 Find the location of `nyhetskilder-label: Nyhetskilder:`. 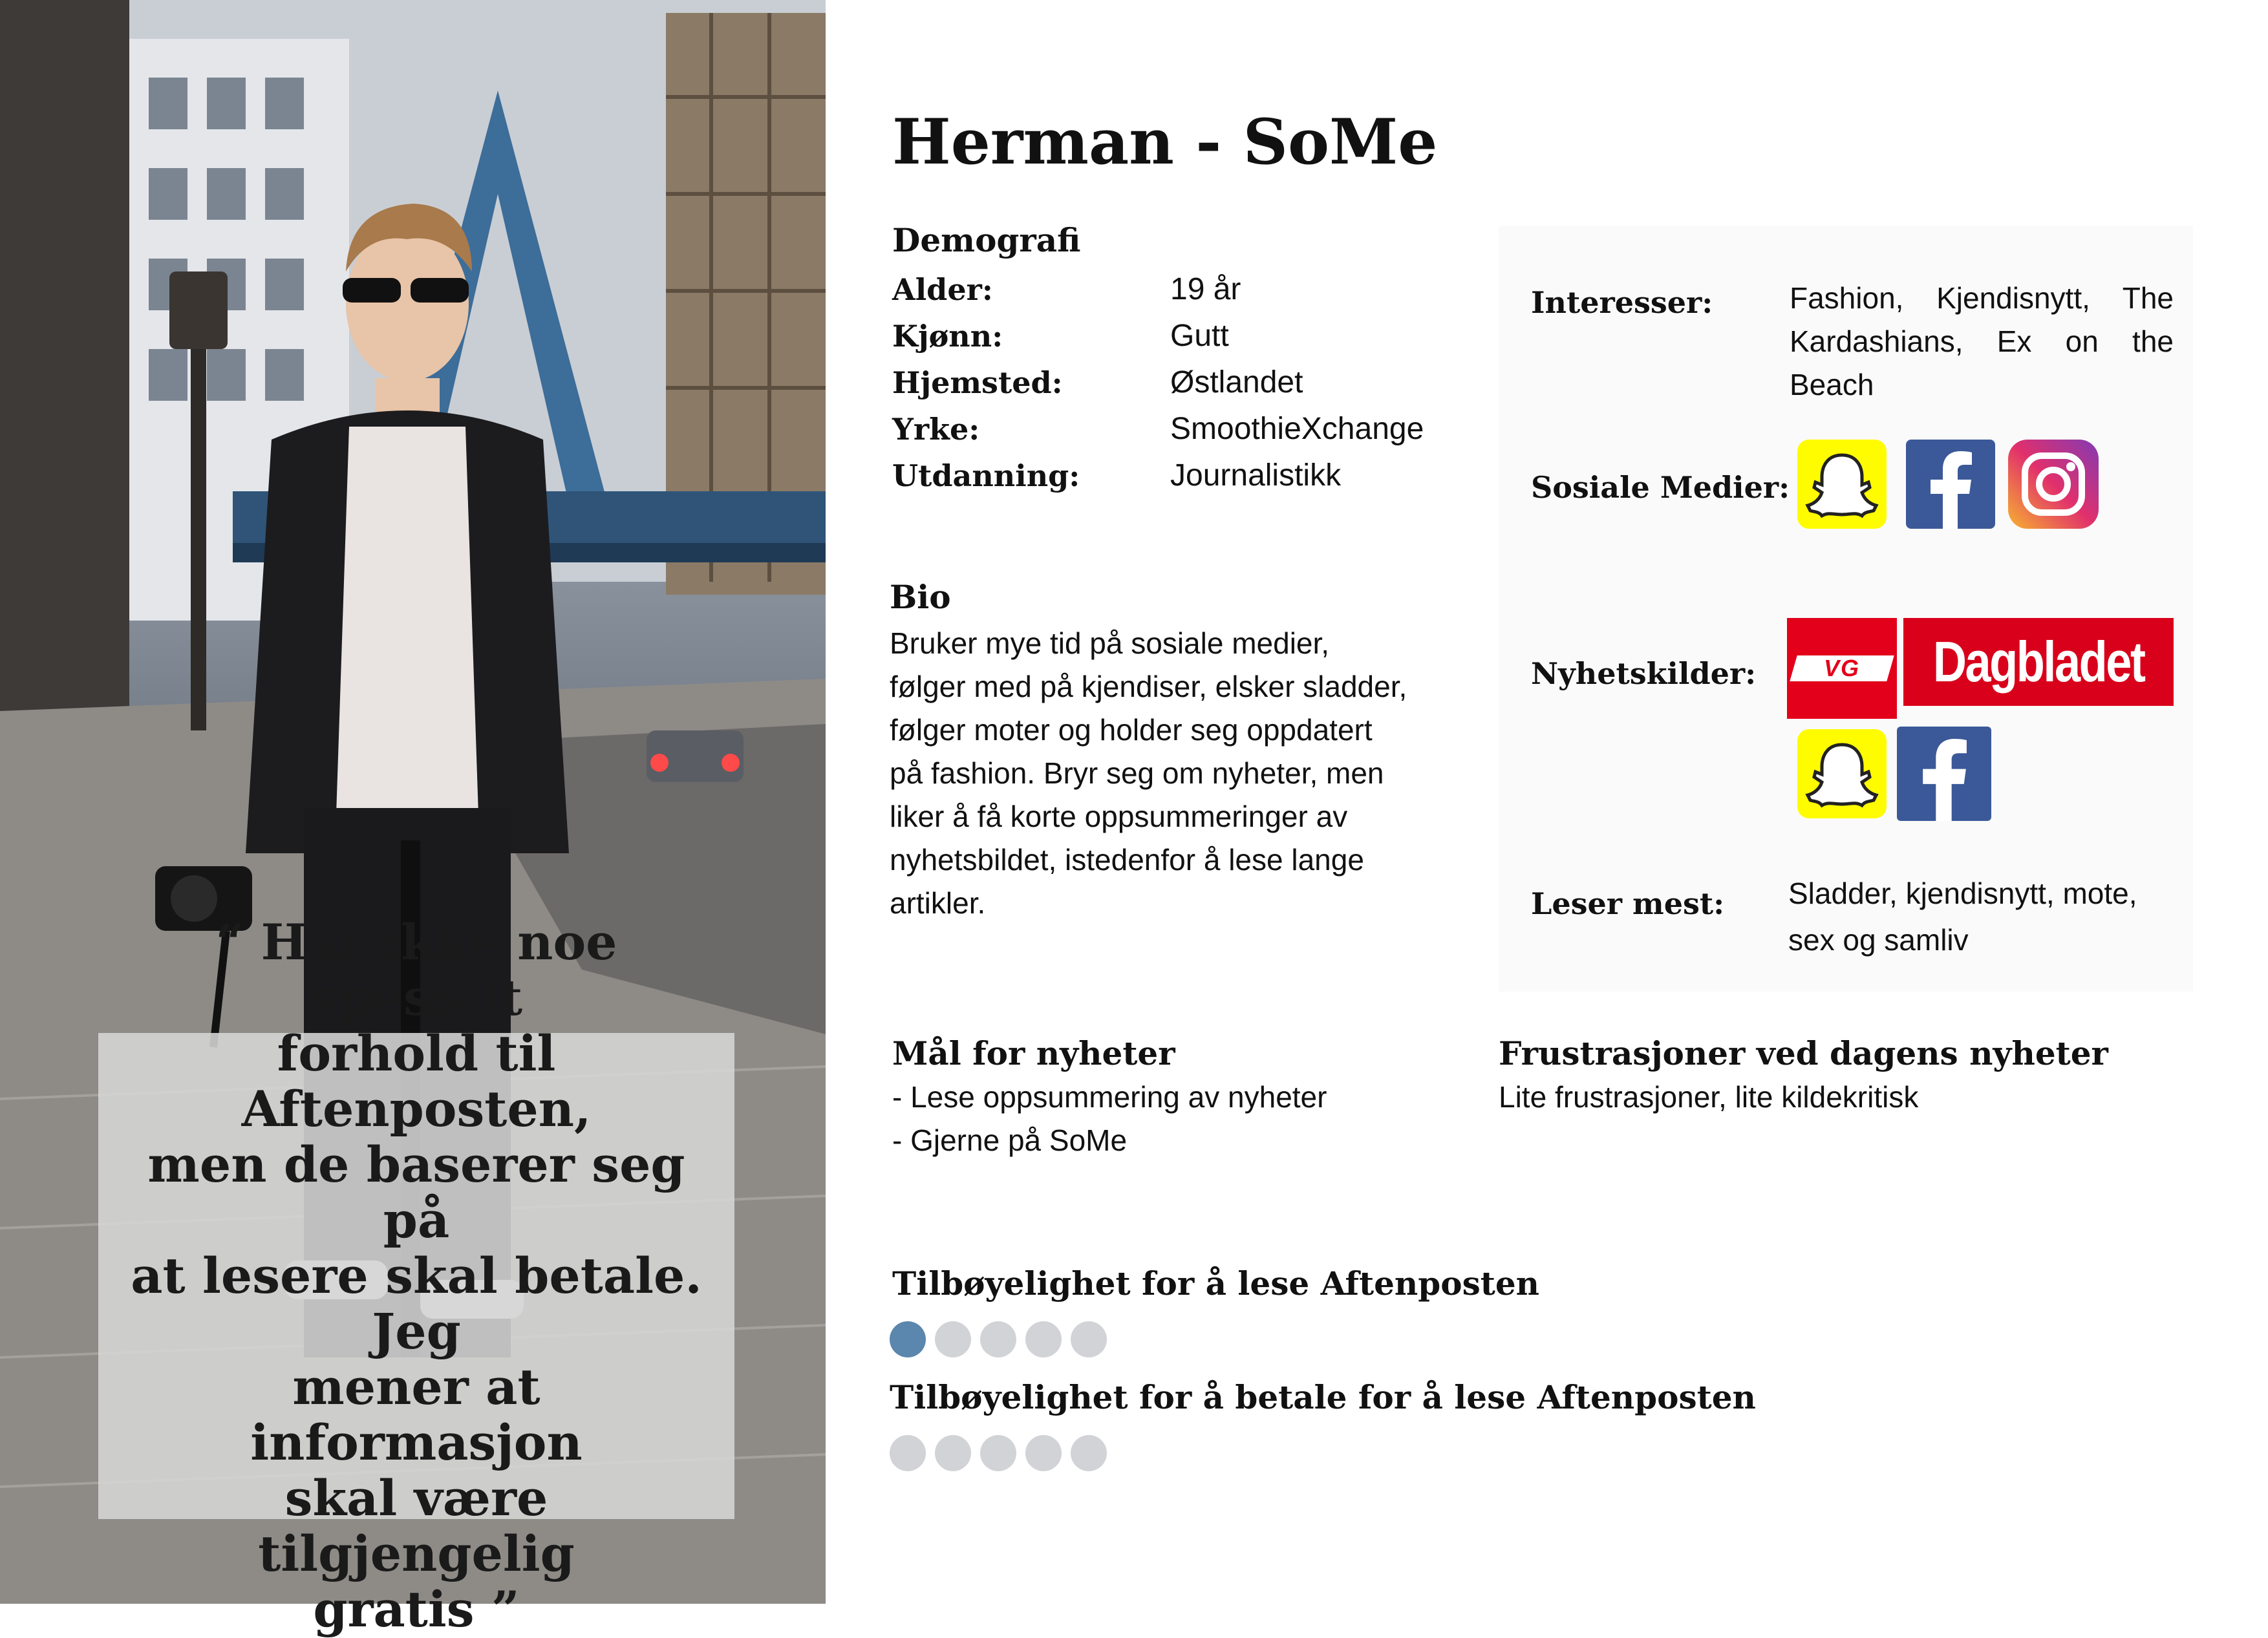

nyhetskilder-label: Nyhetskilder: is located at coordinates (1644, 673).